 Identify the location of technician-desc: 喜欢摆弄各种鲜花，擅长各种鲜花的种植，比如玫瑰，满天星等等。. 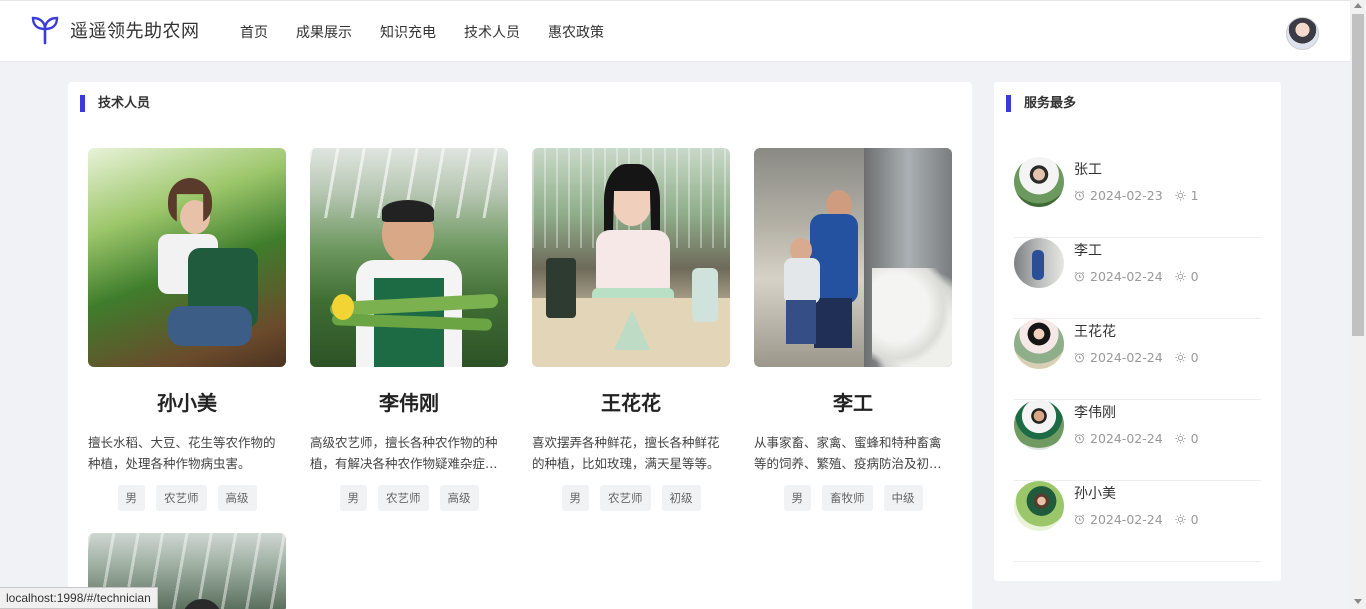
(626, 453).